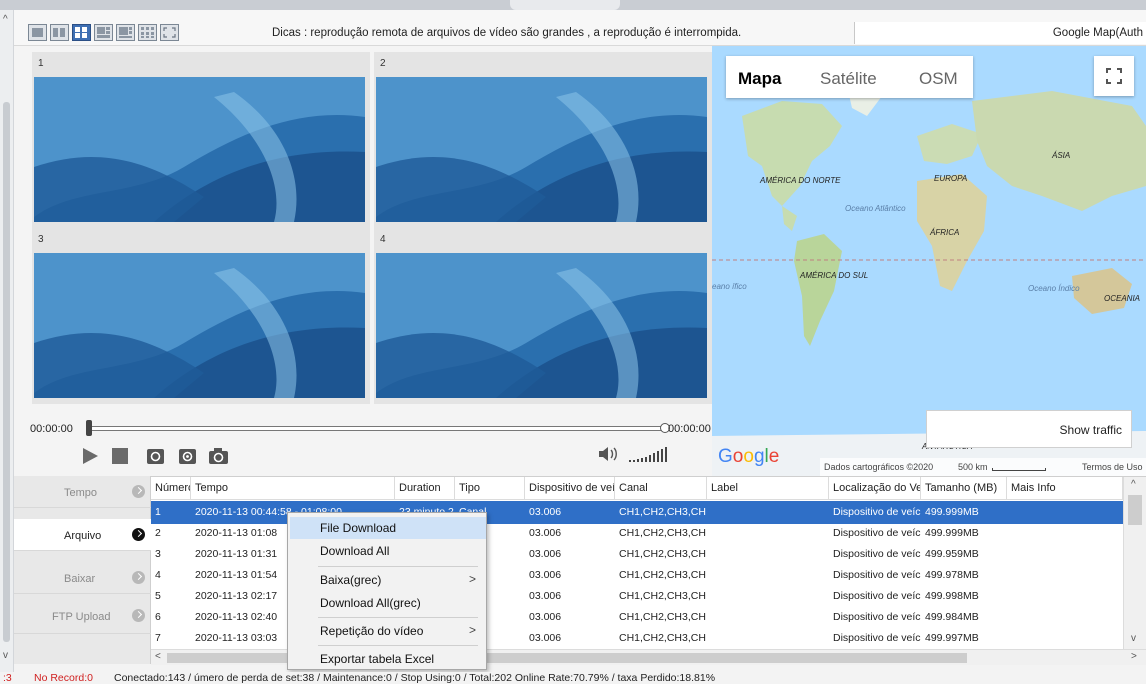  I want to click on show-traffic-button: Show traffic, so click(1029, 429).